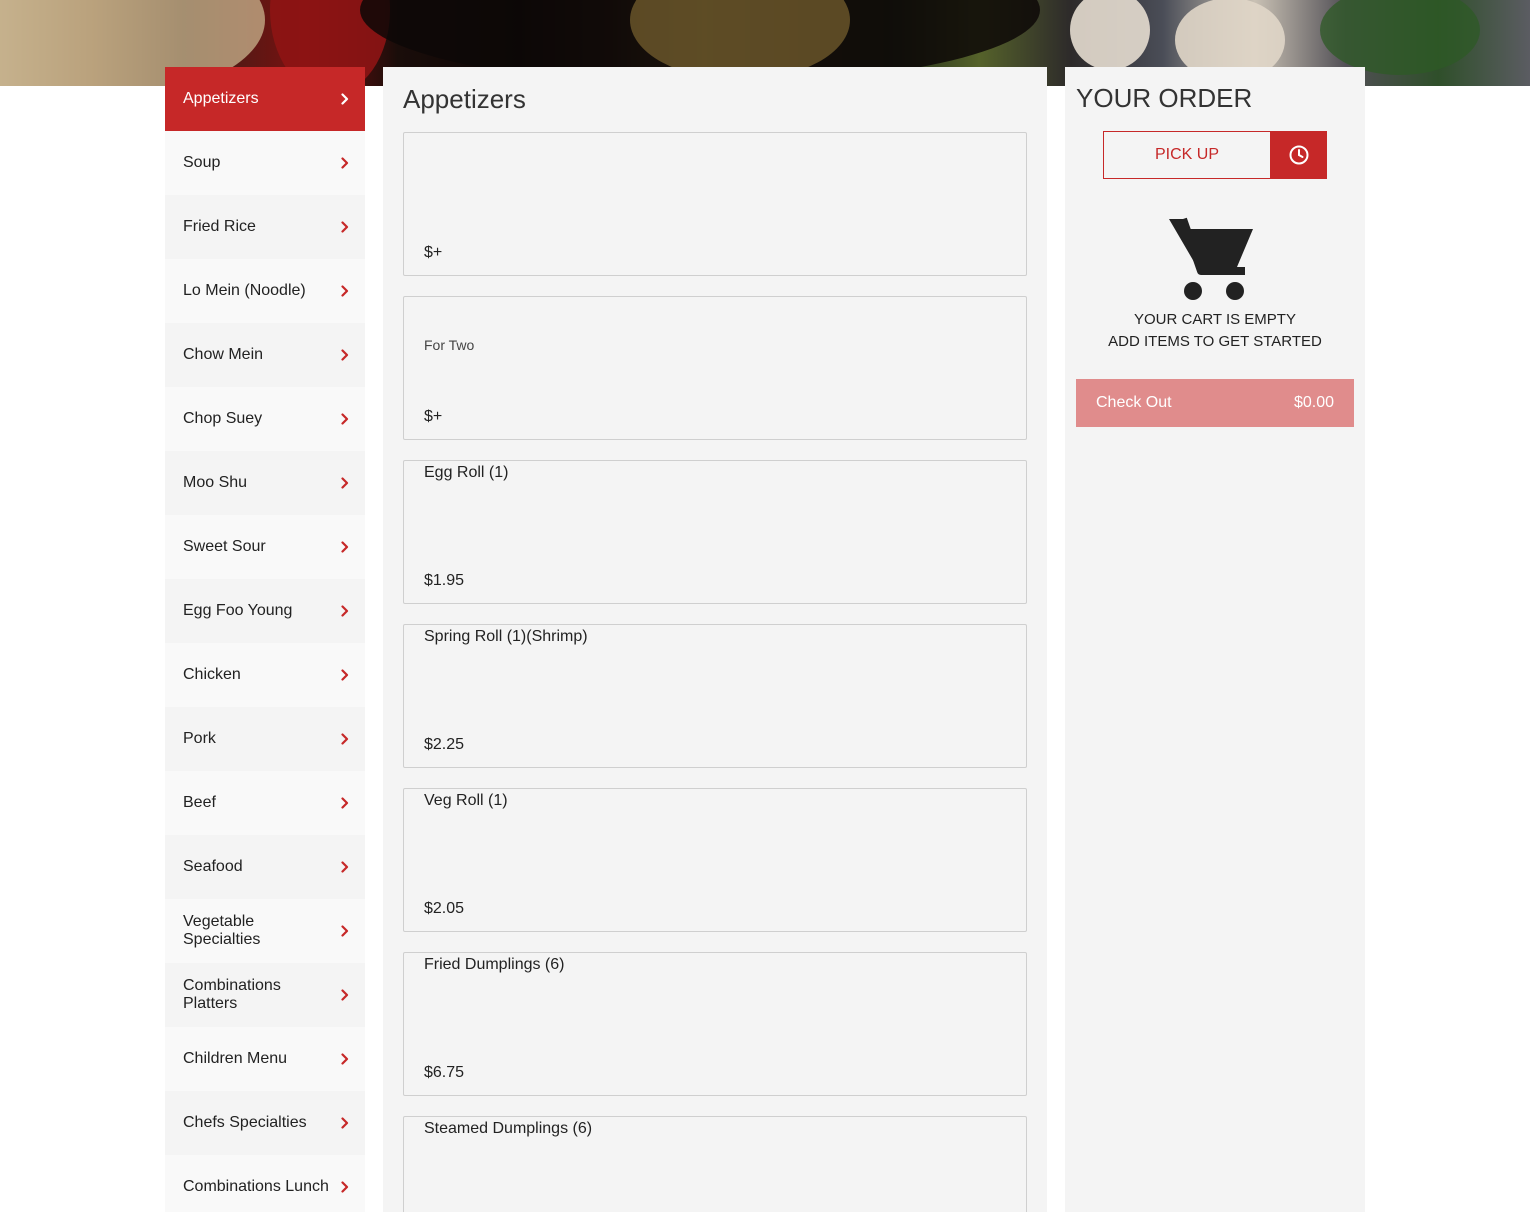  Describe the element at coordinates (449, 345) in the screenshot. I see `menu-item-desc: For Two` at that location.